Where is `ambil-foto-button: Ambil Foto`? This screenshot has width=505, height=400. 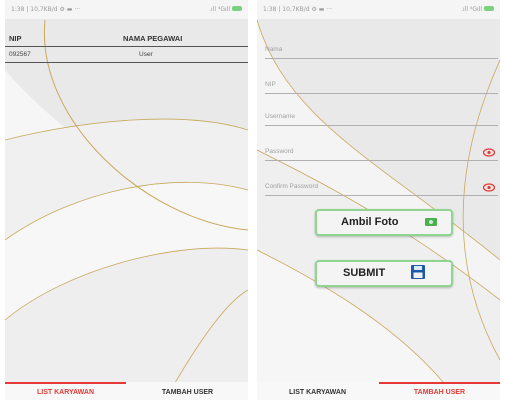 ambil-foto-button: Ambil Foto is located at coordinates (384, 222).